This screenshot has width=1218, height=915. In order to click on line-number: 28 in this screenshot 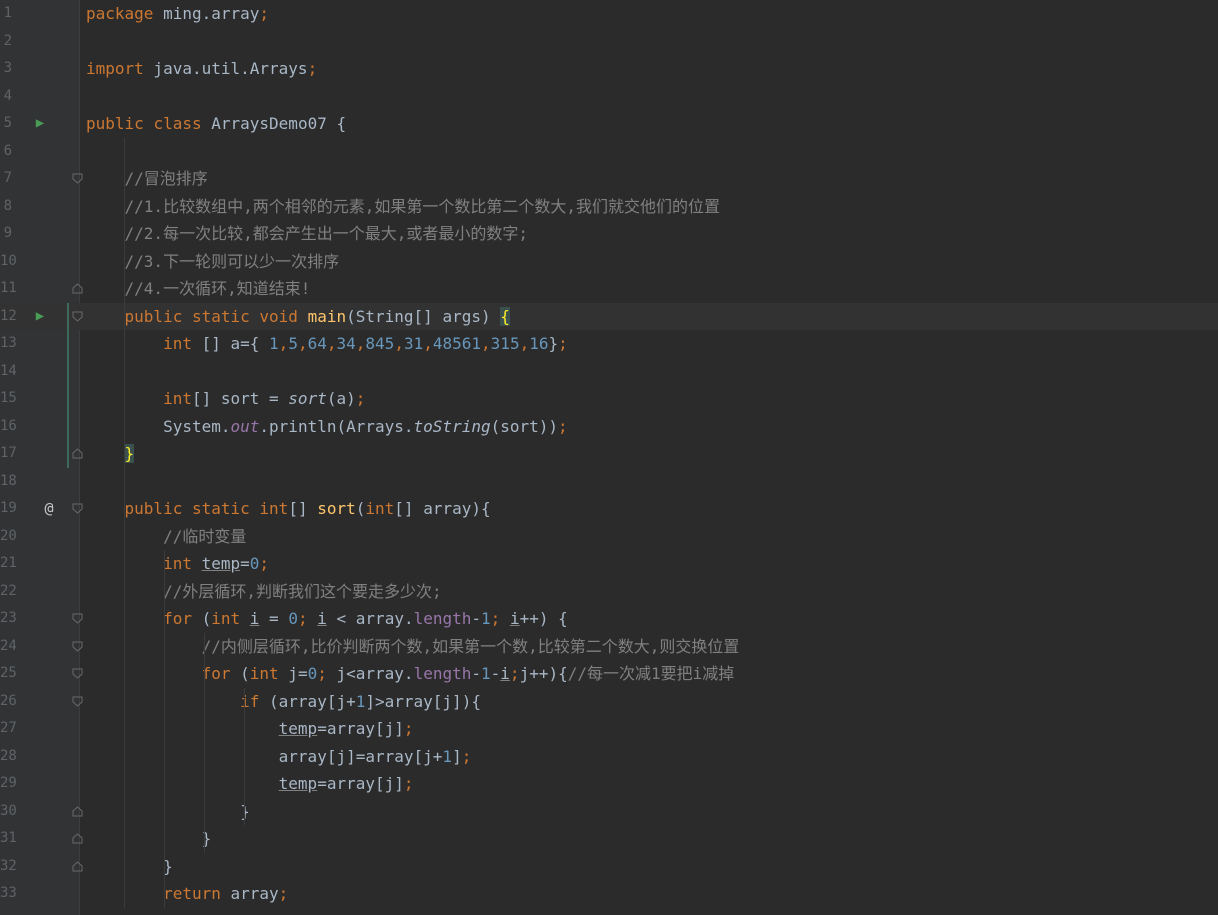, I will do `click(8, 755)`.